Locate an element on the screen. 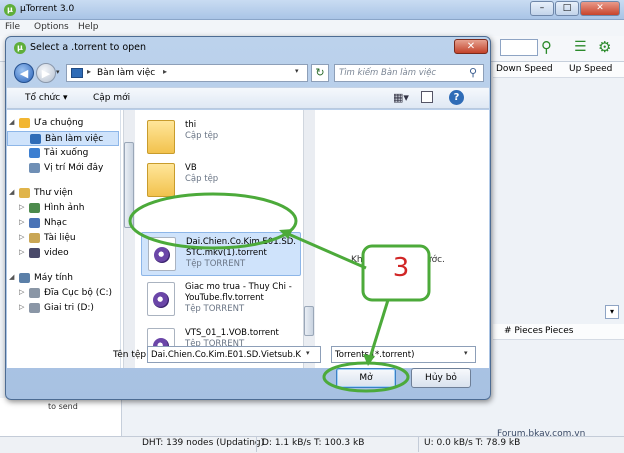 This screenshot has width=624, height=453. left-panel-text: to send is located at coordinates (63, 406).